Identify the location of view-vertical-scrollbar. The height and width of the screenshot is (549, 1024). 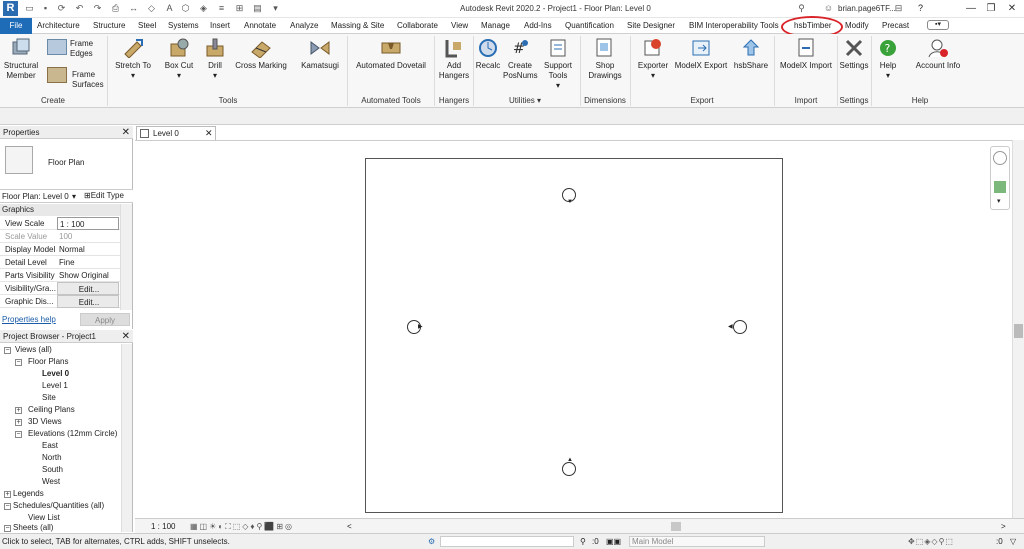
(1018, 329).